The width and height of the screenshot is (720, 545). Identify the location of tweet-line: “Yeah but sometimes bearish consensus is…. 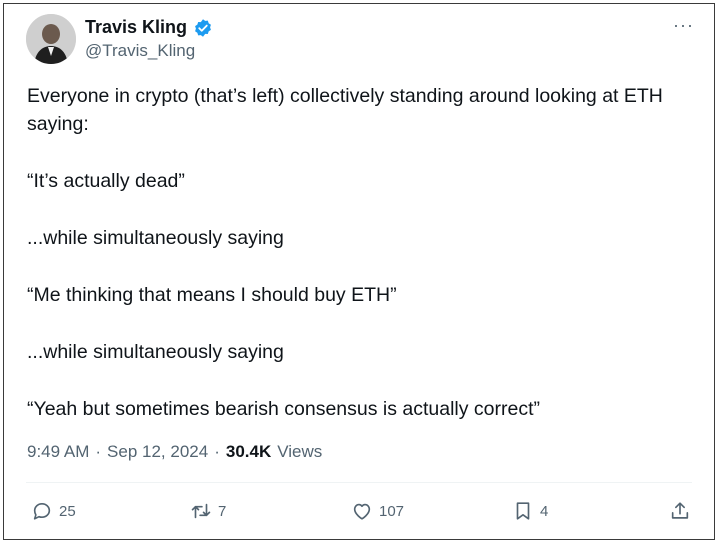
(284, 409).